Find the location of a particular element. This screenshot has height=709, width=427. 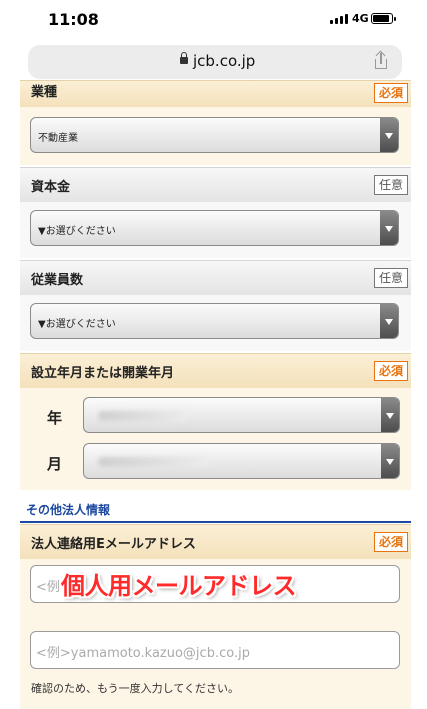

email-placeholder: <例 is located at coordinates (48, 587).